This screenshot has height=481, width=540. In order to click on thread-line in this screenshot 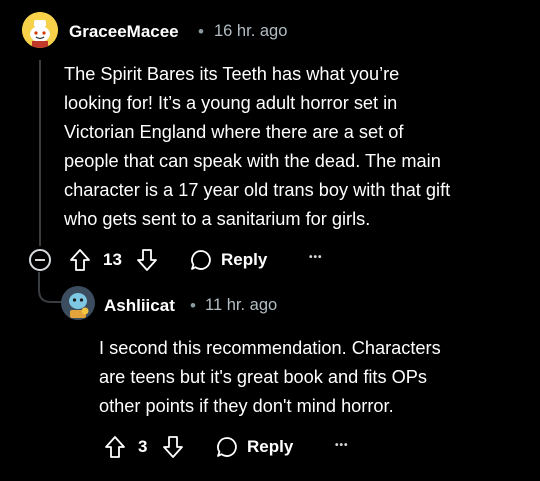, I will do `click(40, 153)`.